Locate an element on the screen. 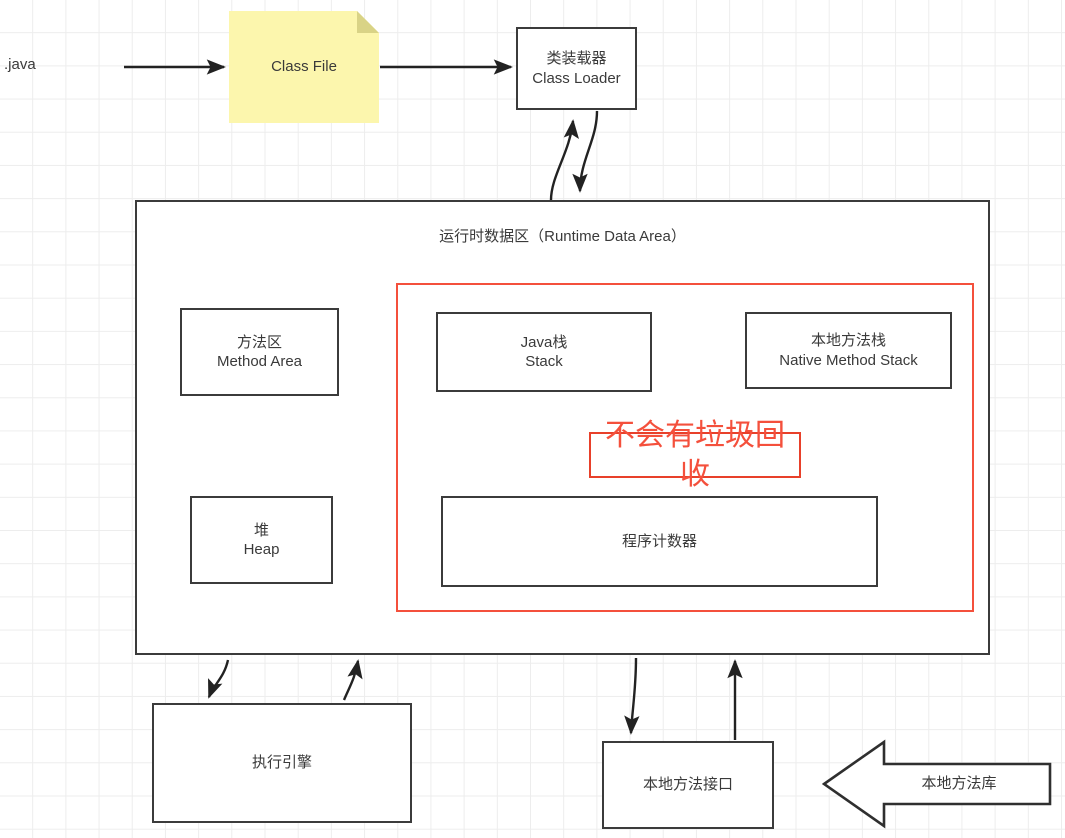  execution-engine-box: 执行引擎 is located at coordinates (282, 763).